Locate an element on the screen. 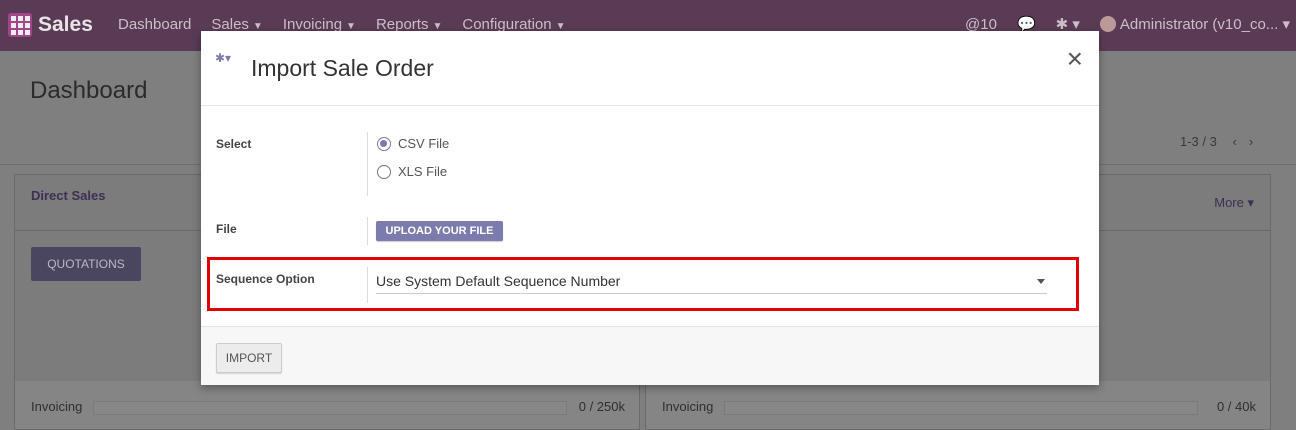 The image size is (1296, 430). upload-file-button: UPLOAD YOUR FILE is located at coordinates (439, 231).